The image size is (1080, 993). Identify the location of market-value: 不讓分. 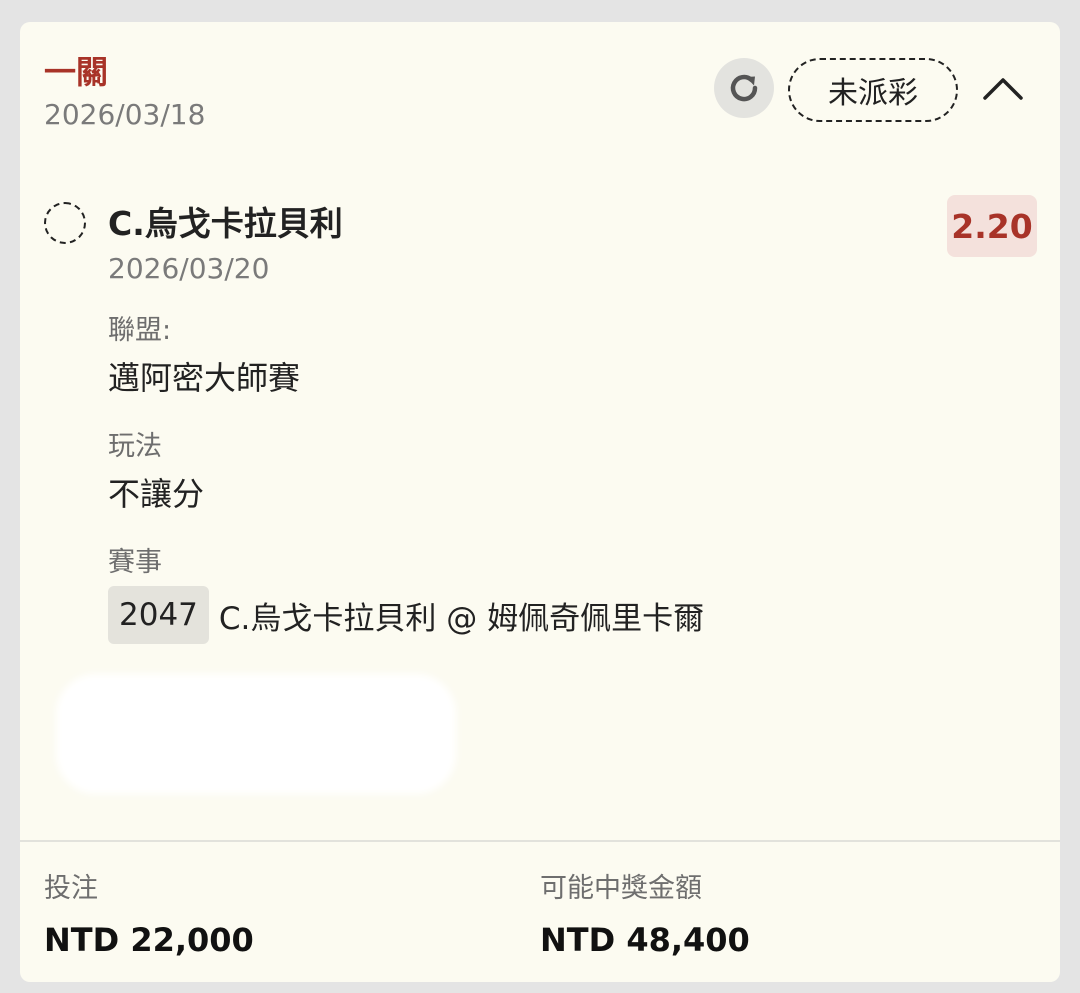
(156, 494).